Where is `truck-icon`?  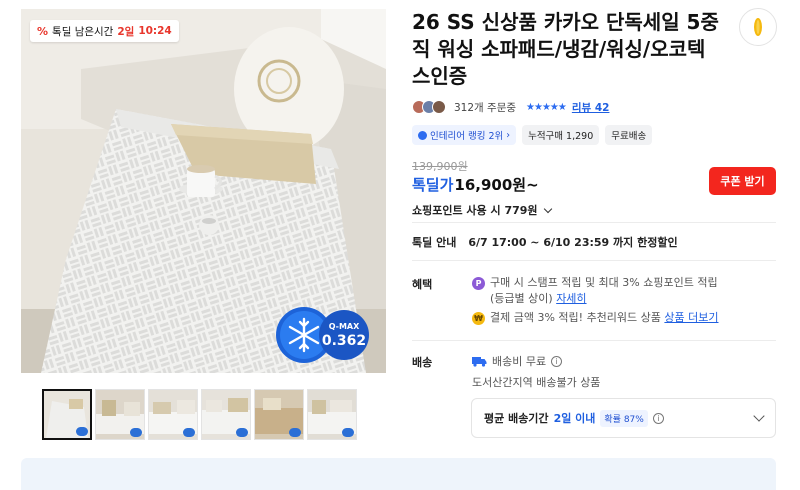
truck-icon is located at coordinates (479, 361).